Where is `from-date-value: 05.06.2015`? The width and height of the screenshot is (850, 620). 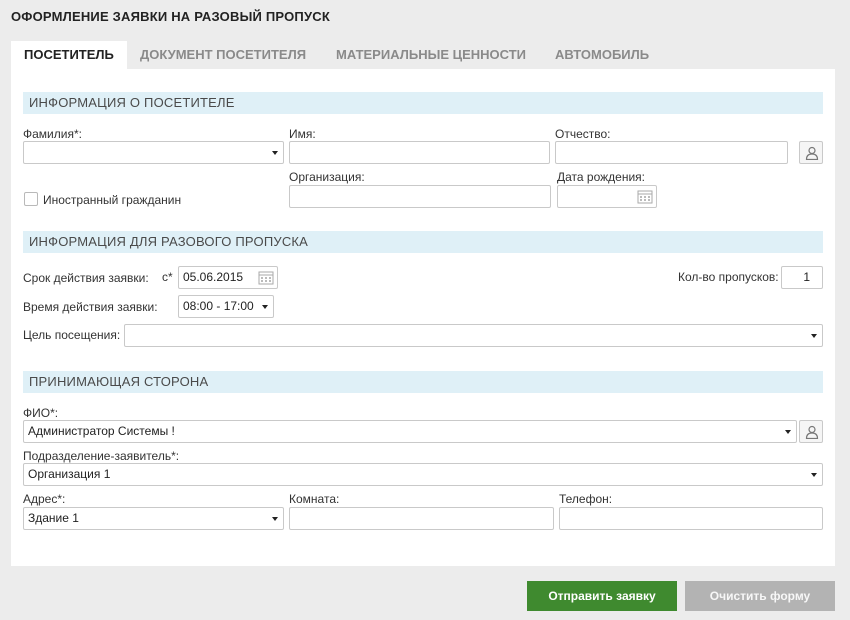 from-date-value: 05.06.2015 is located at coordinates (213, 277).